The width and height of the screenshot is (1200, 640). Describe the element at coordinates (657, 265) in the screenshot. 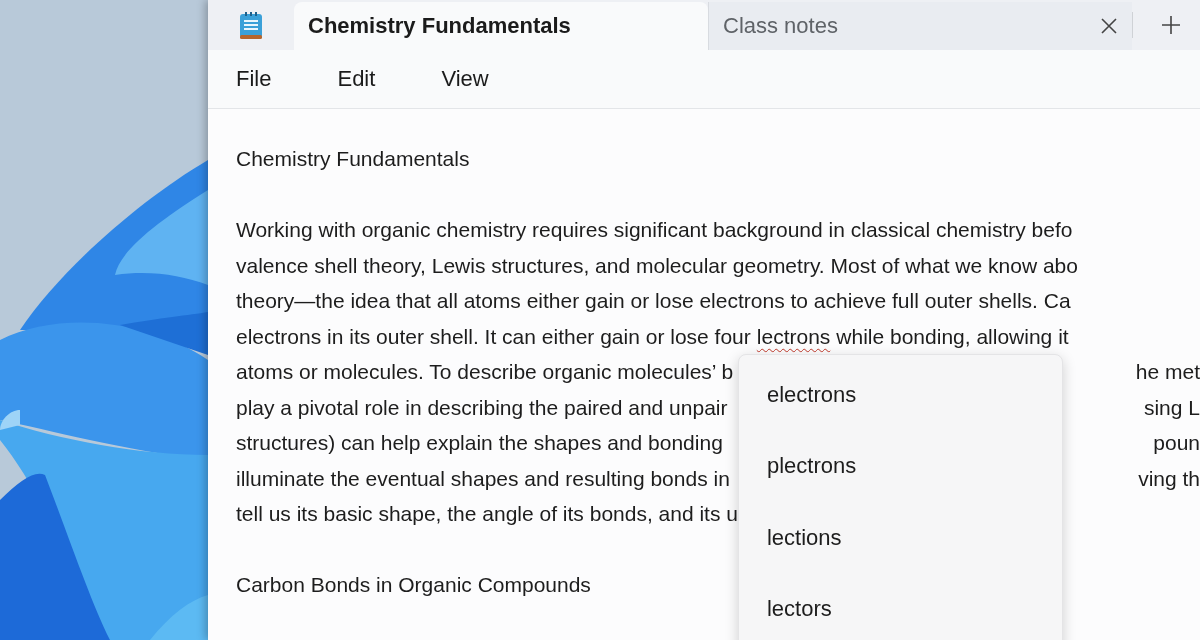

I see `text-line: valence shell theory, Lewis structures, and molecular geometry. Most of what we know abo` at that location.